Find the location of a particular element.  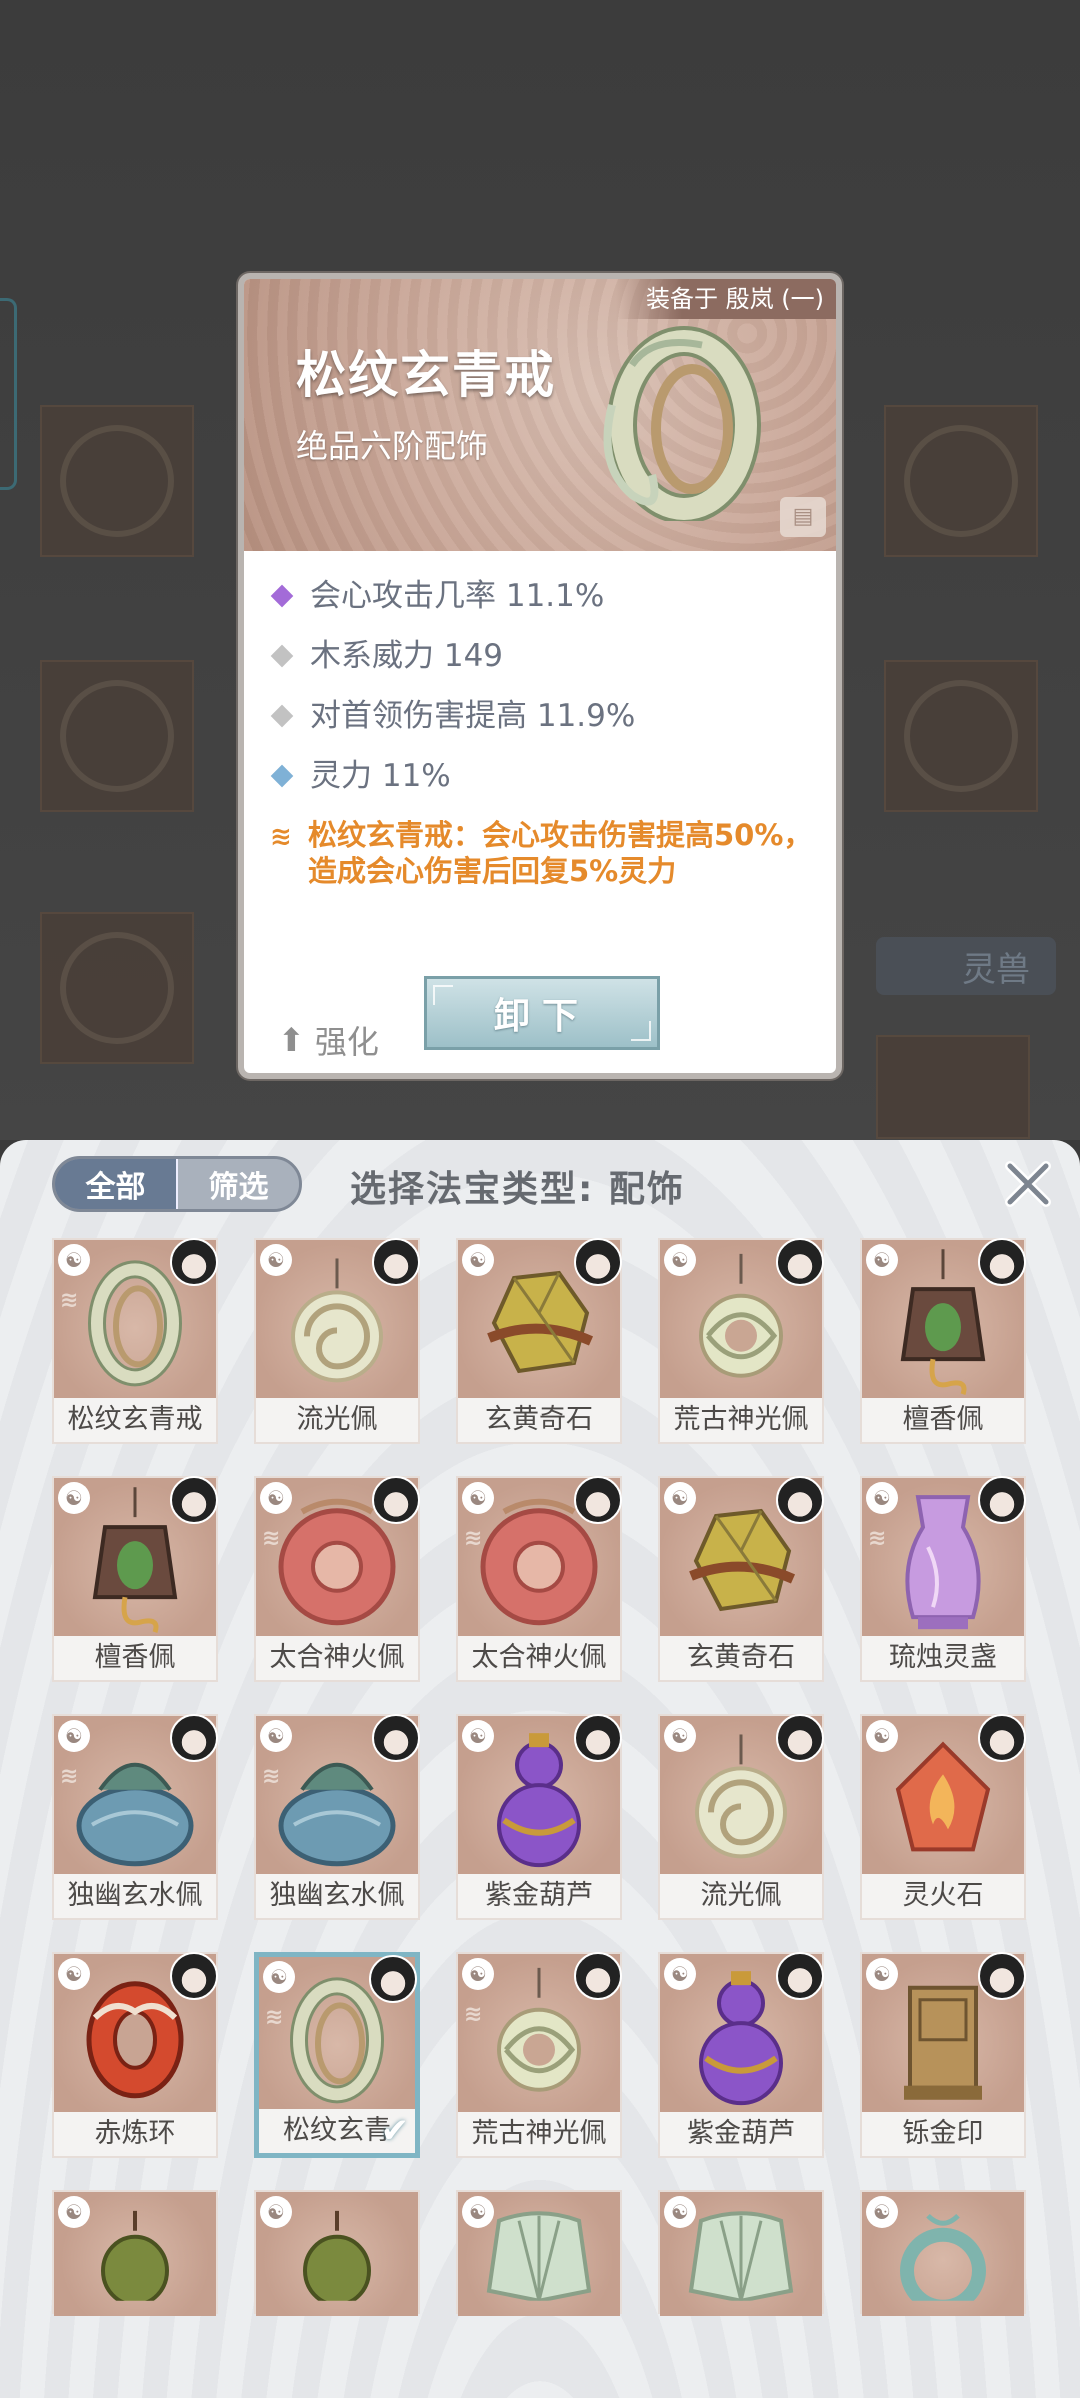

treasure-name: 太合神火佩 is located at coordinates (337, 1658).